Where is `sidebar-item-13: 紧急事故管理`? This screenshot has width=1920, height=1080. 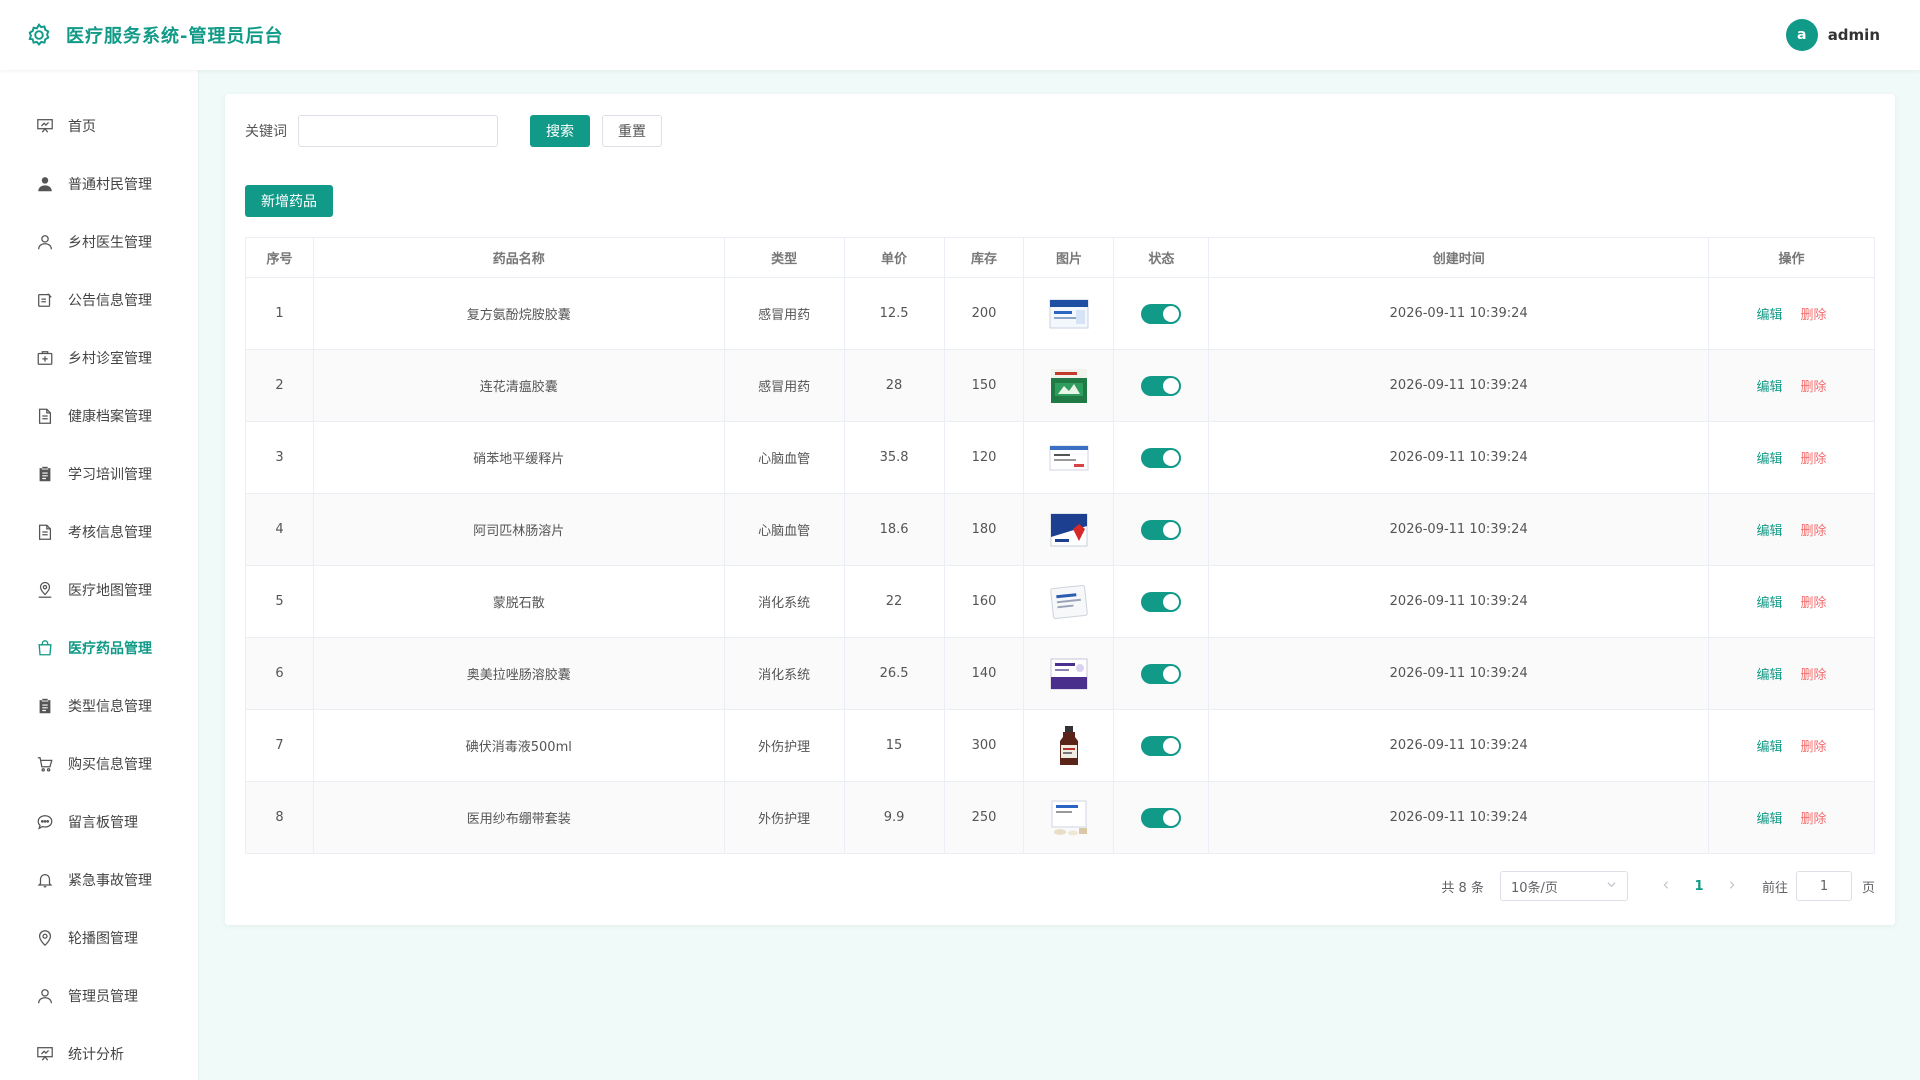
sidebar-item-13: 紧急事故管理 is located at coordinates (99, 880).